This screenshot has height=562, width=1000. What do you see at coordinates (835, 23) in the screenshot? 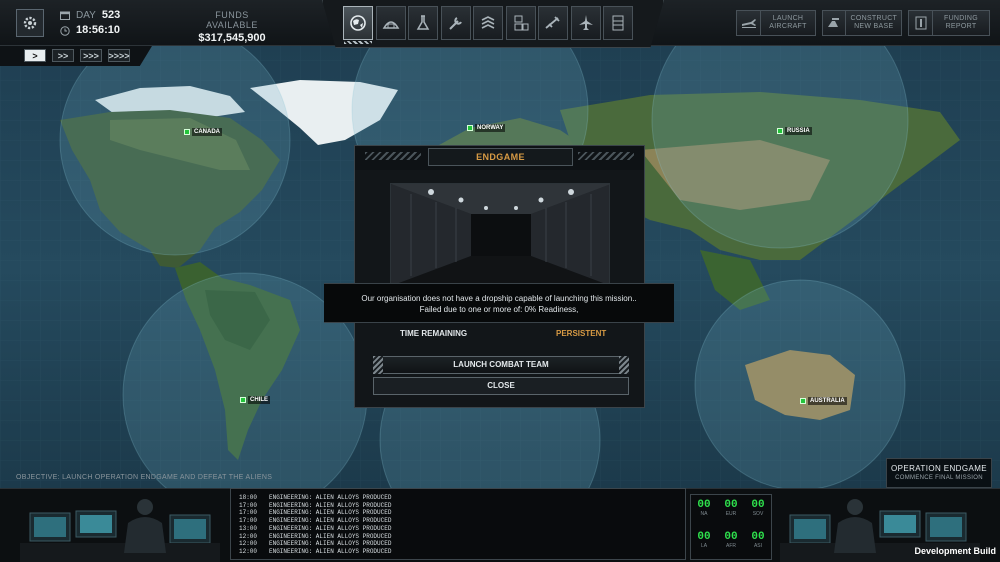
I see `construct-icon` at bounding box center [835, 23].